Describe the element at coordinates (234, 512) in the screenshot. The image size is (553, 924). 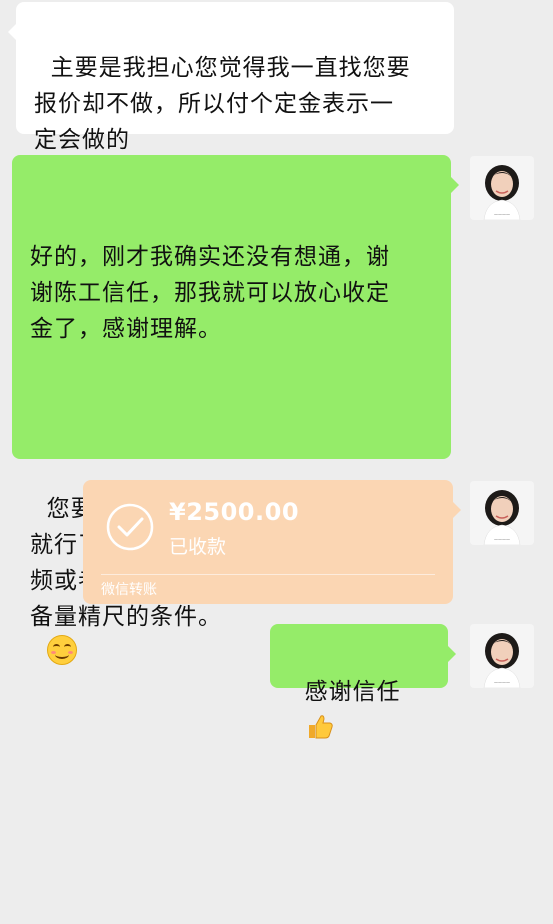
I see `transfer-amount: ¥2500.00` at that location.